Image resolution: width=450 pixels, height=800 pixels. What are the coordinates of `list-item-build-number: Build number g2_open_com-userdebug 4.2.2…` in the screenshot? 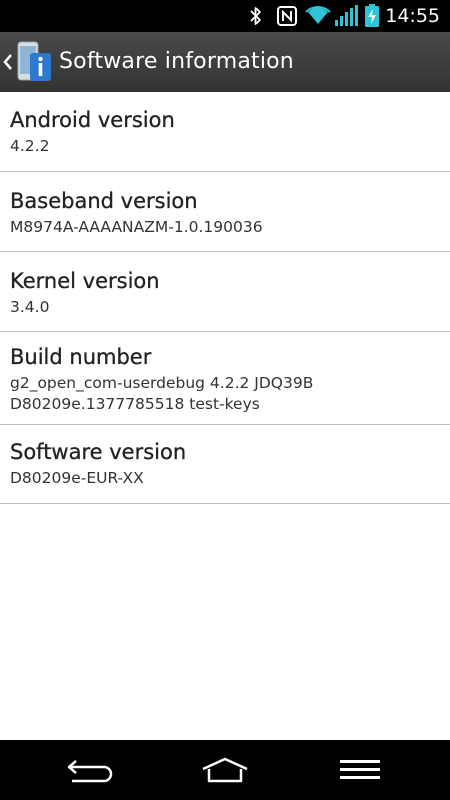 It's located at (225, 378).